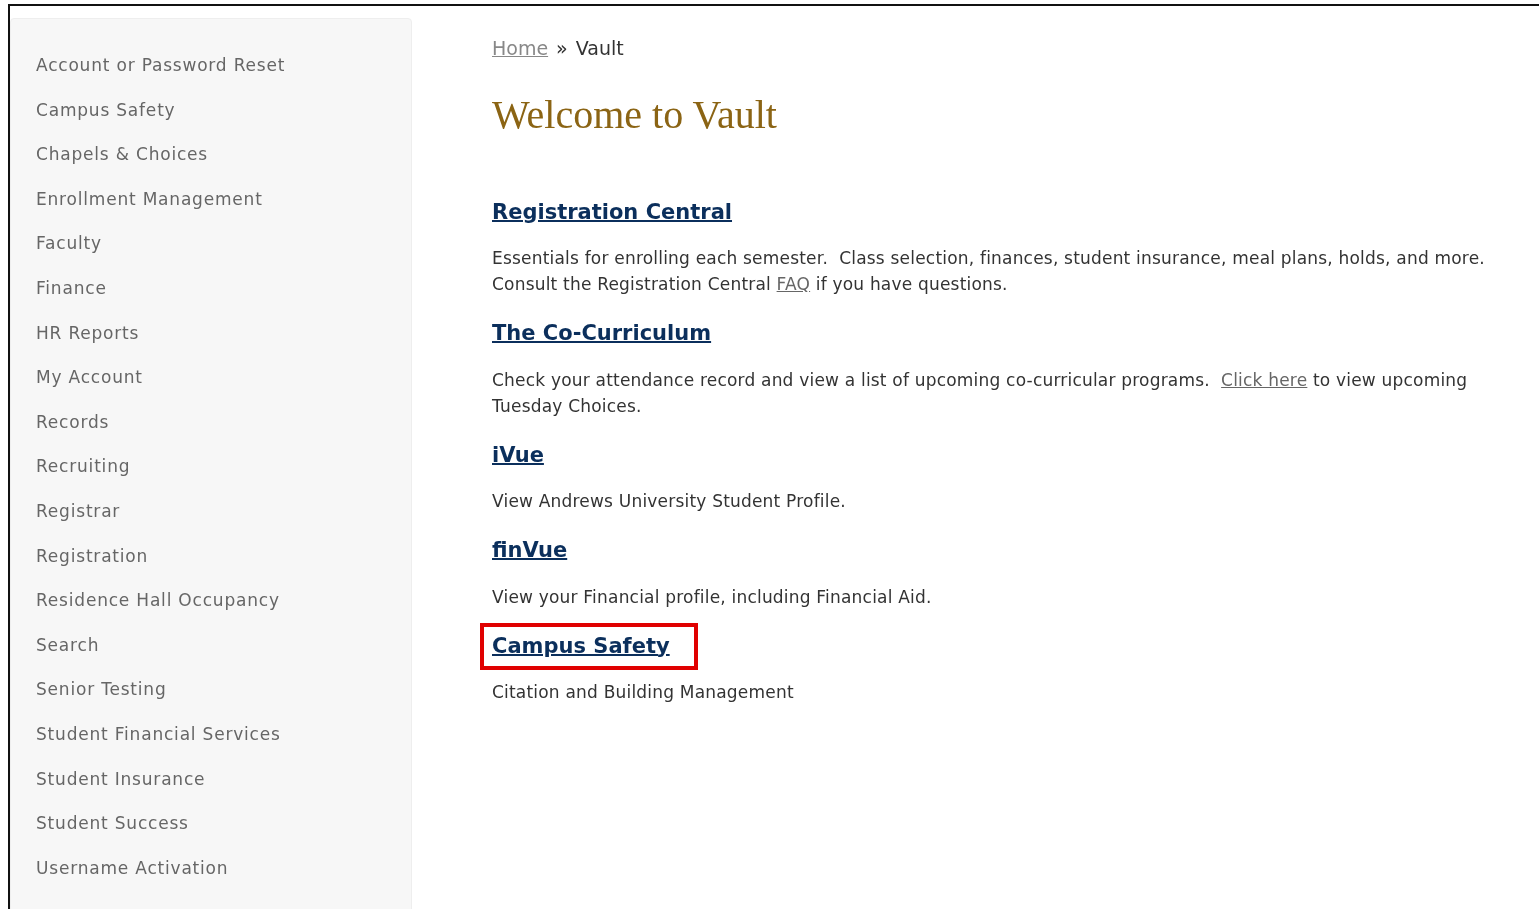  I want to click on sidebar-link: Student Success, so click(223, 823).